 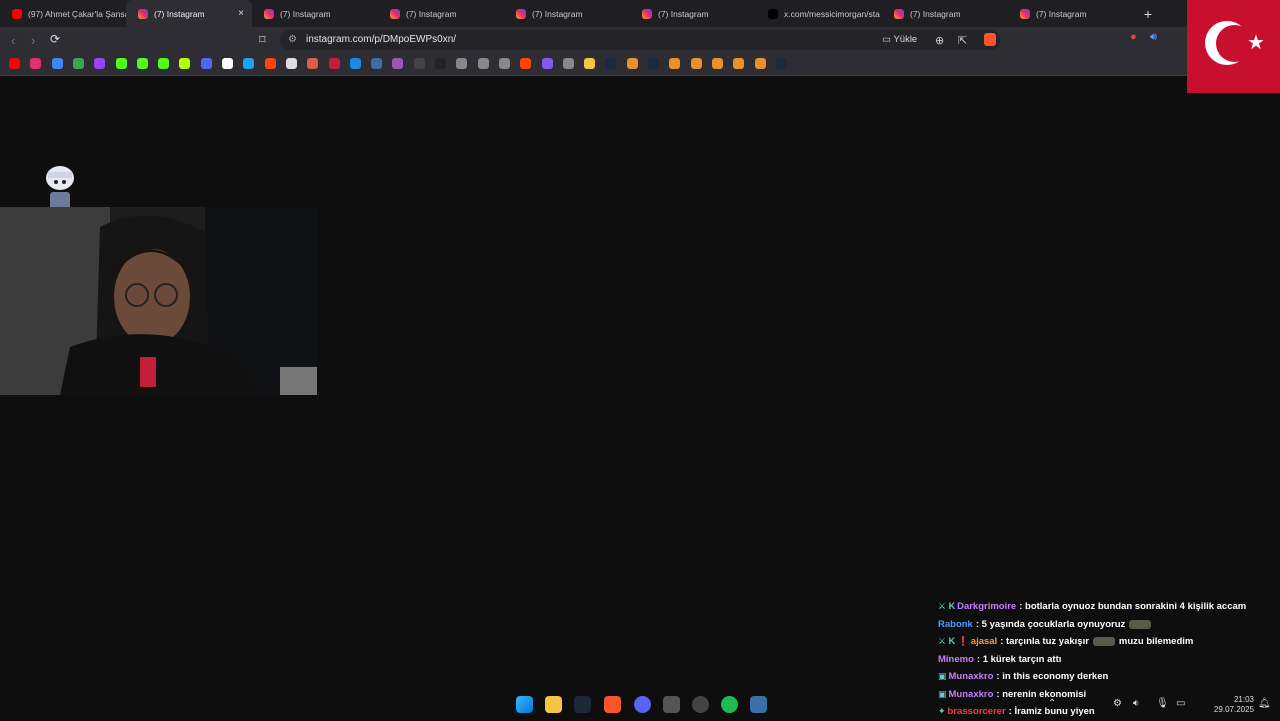 I want to click on browser-tab: (97) Ahmet Çakar'la Şansa, so click(x=63, y=13).